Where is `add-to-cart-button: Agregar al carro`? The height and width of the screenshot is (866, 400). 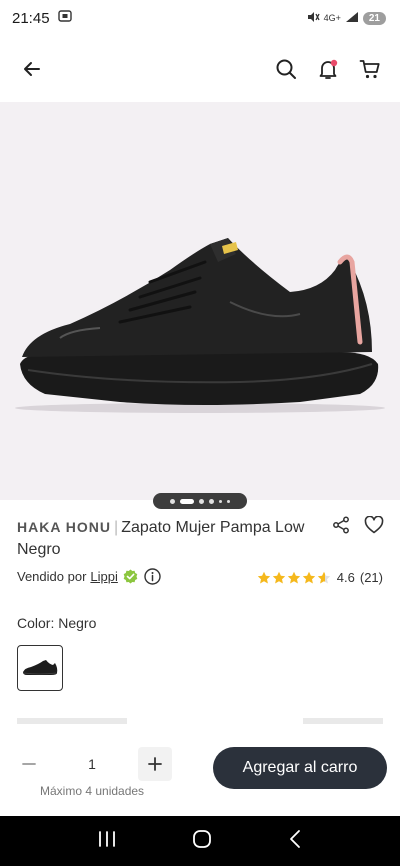
add-to-cart-button: Agregar al carro is located at coordinates (300, 768).